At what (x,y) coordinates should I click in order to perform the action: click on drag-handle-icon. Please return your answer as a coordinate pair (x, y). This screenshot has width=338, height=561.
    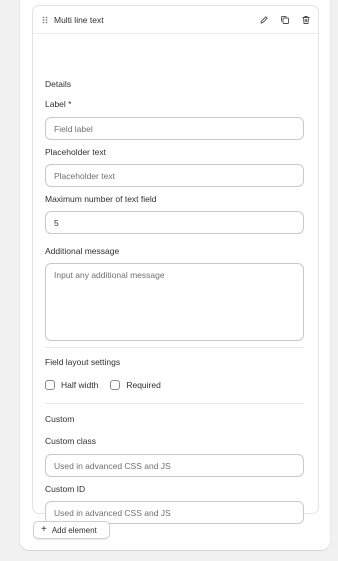
    Looking at the image, I should click on (45, 20).